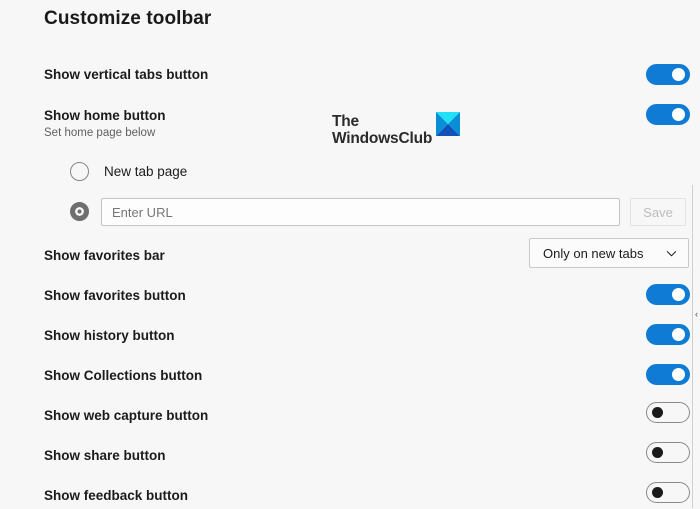  Describe the element at coordinates (105, 455) in the screenshot. I see `setting-label: Show share button` at that location.